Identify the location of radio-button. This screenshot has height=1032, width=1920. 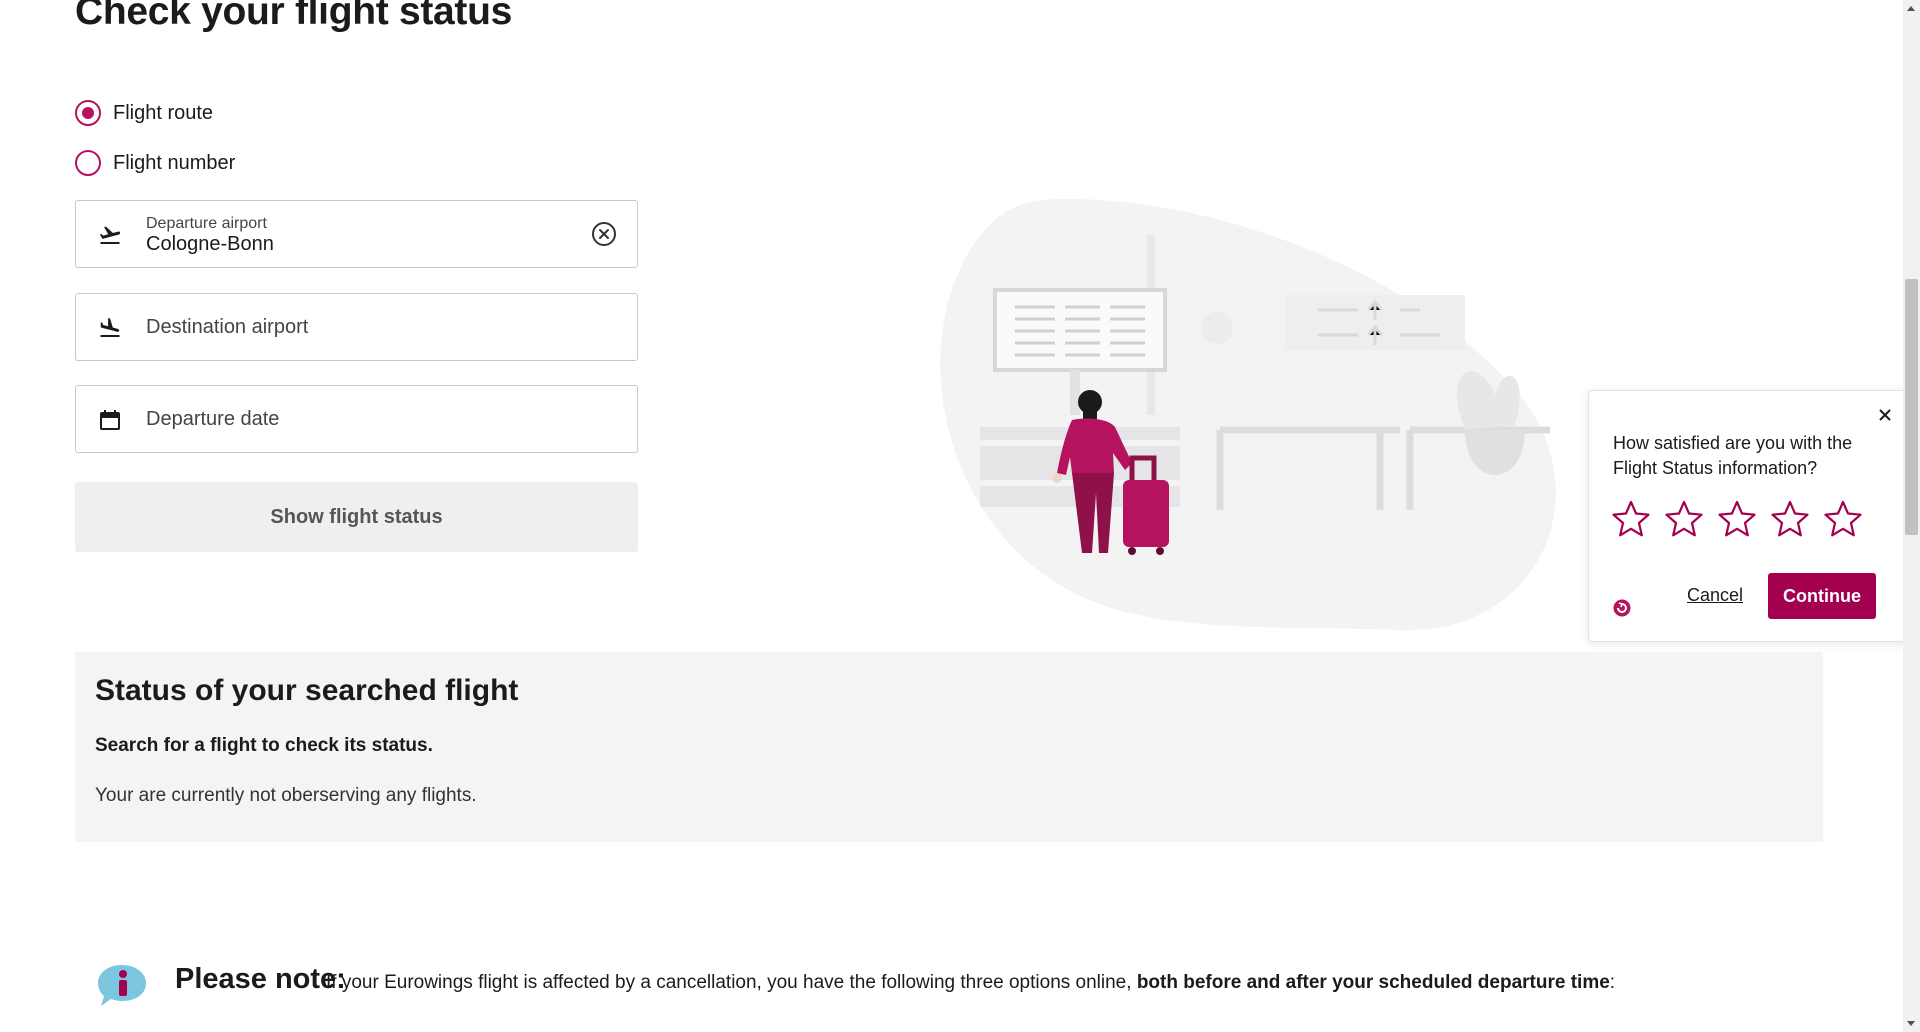
(88, 163).